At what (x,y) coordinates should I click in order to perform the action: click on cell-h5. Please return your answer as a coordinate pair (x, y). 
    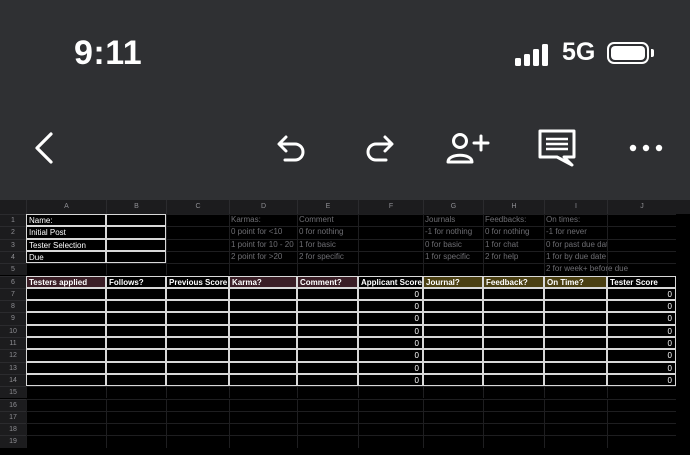
    Looking at the image, I should click on (513, 269).